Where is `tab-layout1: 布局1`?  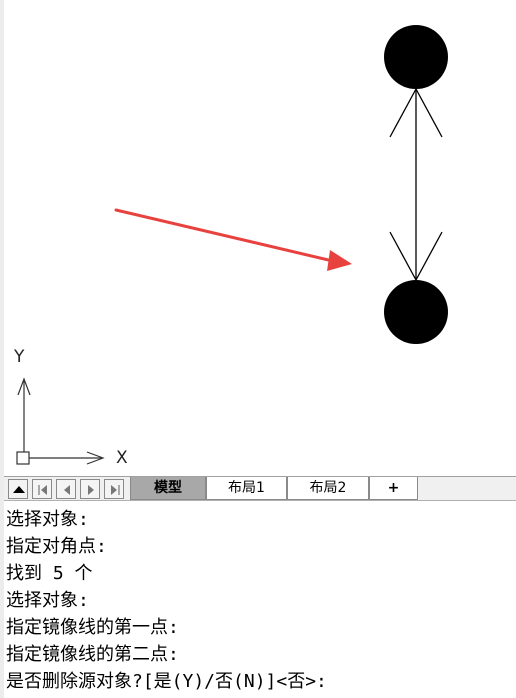 tab-layout1: 布局1 is located at coordinates (246, 488).